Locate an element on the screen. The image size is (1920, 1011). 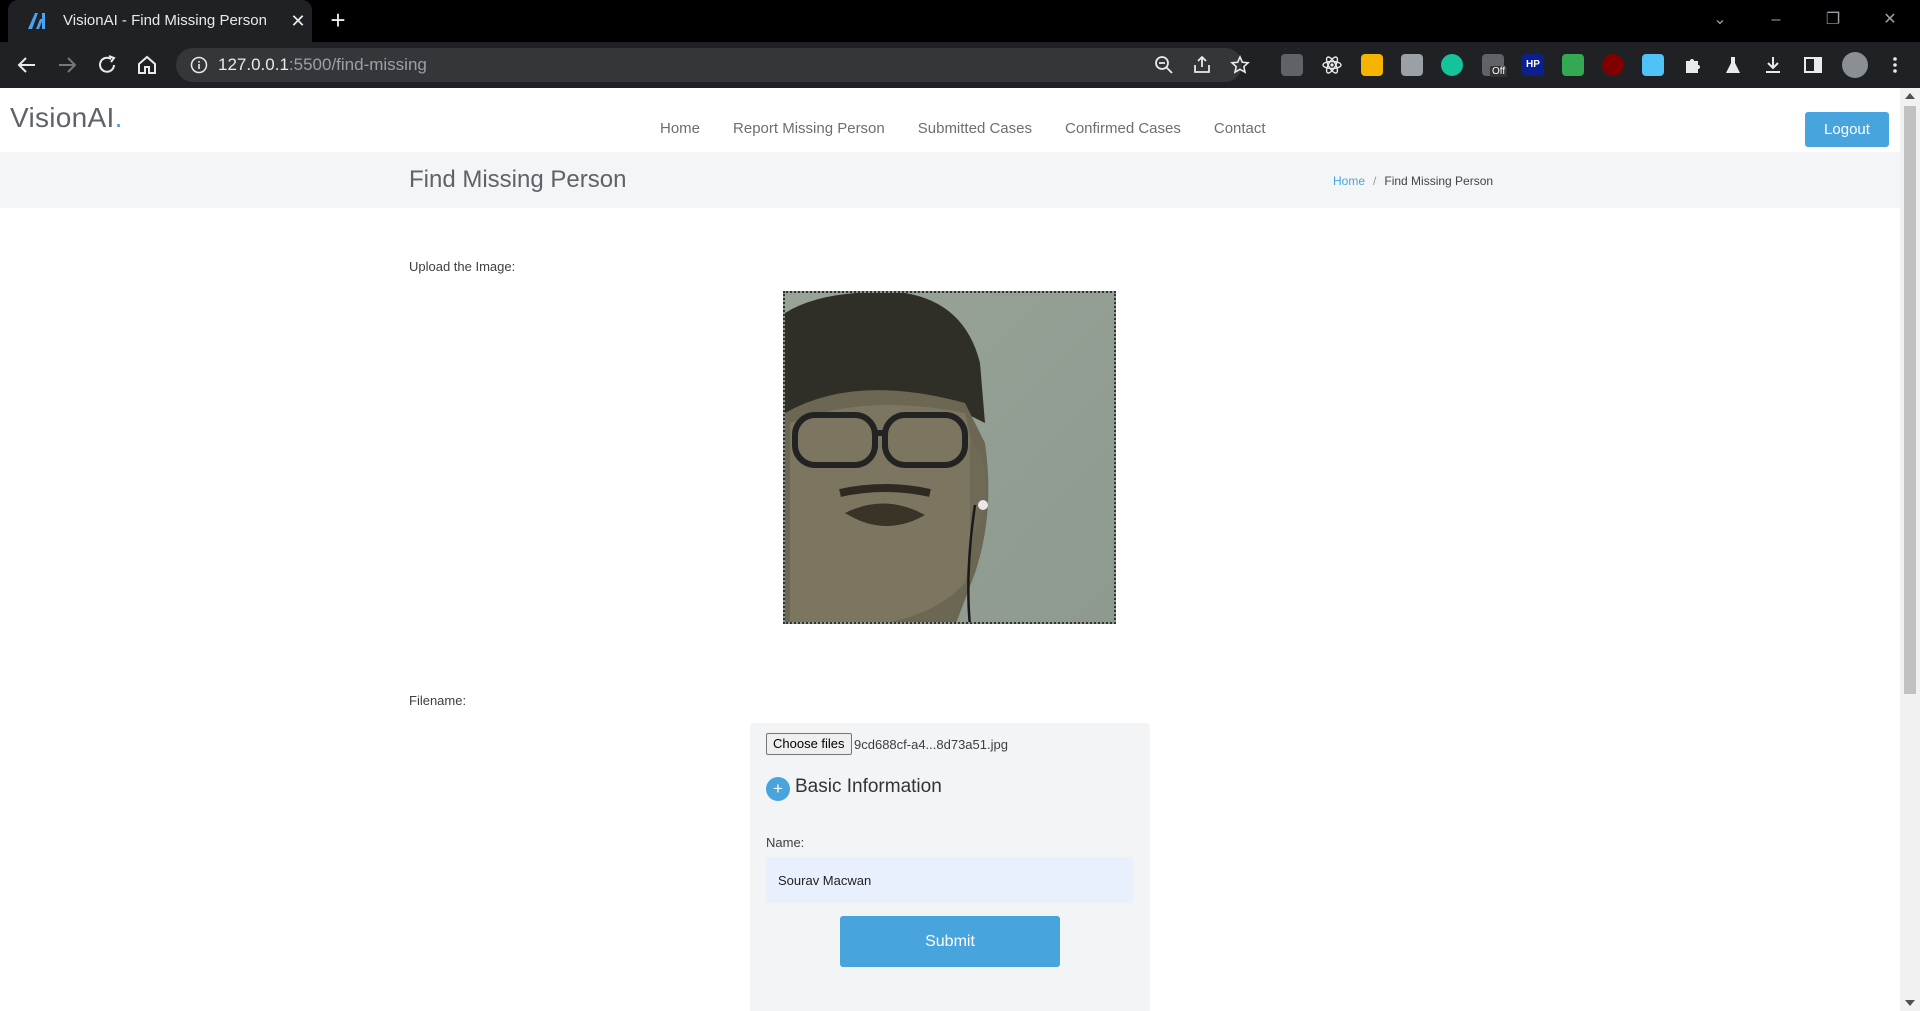
site-logo: VisionAI. is located at coordinates (66, 118).